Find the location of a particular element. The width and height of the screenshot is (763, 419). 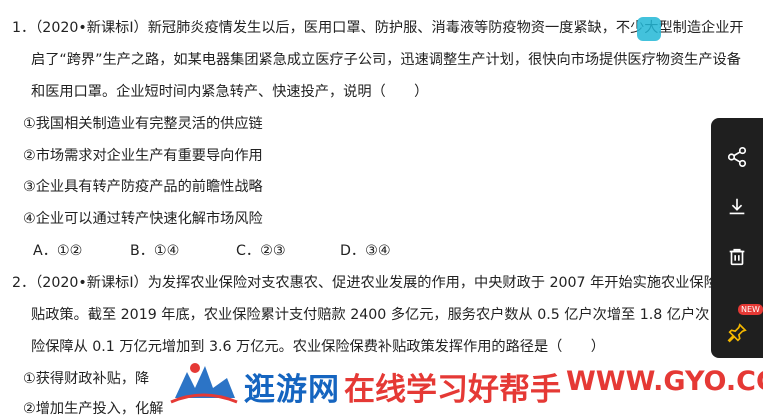

side-toolbar is located at coordinates (737, 238).